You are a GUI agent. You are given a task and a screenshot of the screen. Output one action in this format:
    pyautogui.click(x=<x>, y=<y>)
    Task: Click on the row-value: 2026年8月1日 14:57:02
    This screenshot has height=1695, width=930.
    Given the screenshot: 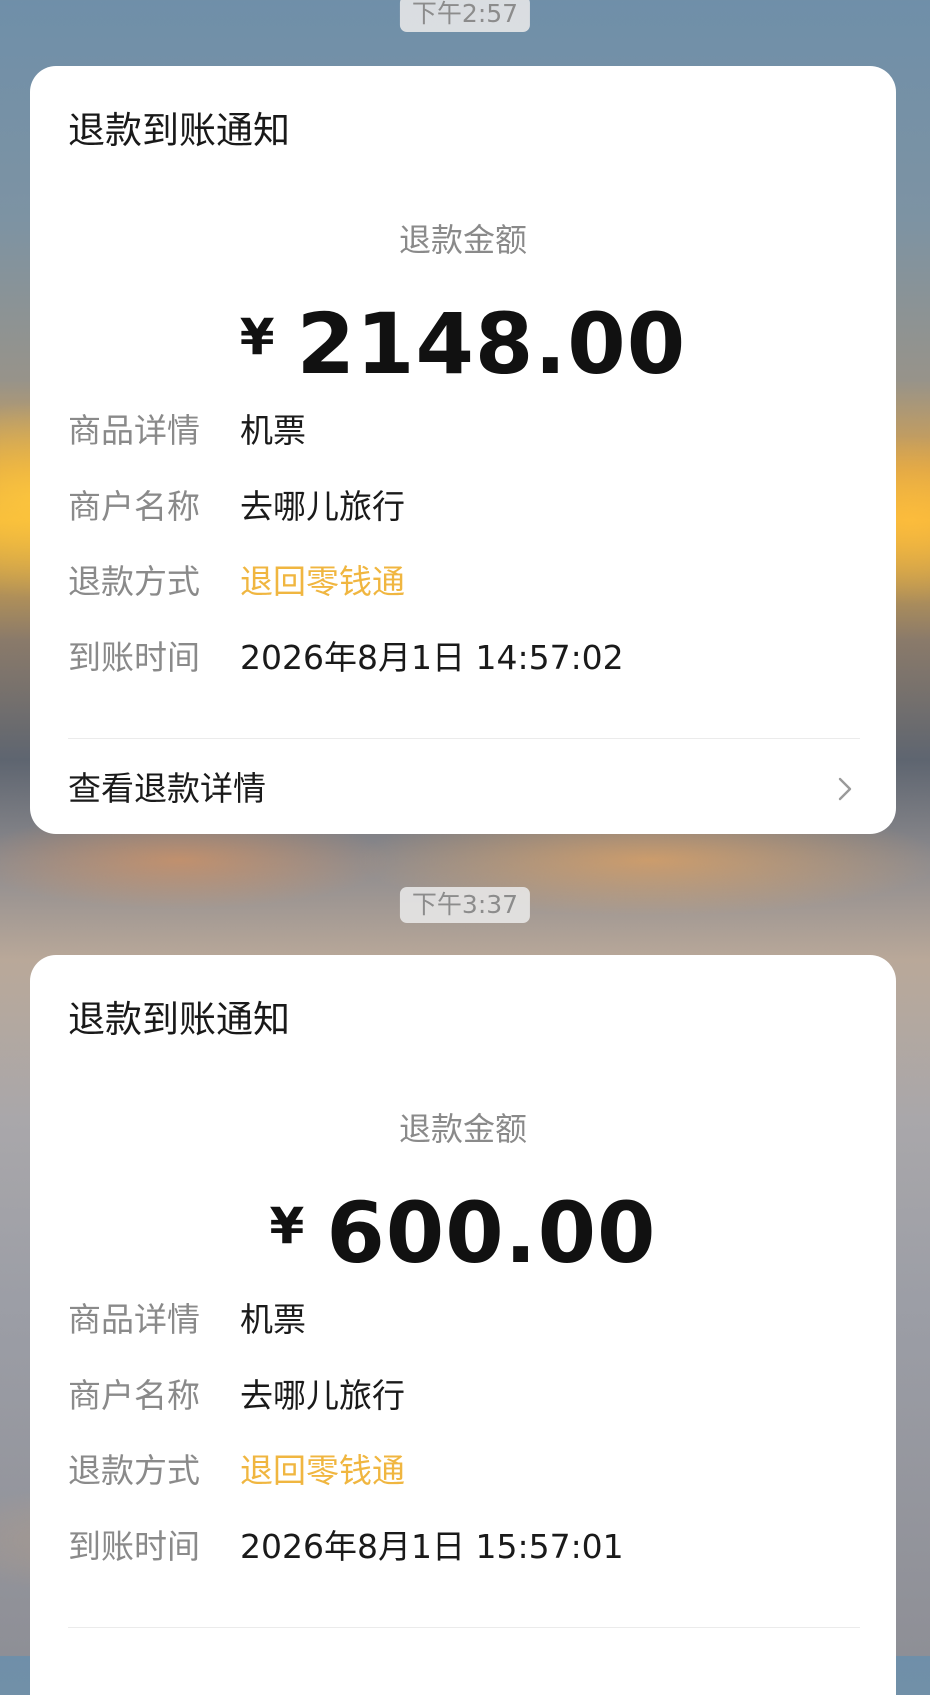 What is the action you would take?
    pyautogui.click(x=432, y=657)
    